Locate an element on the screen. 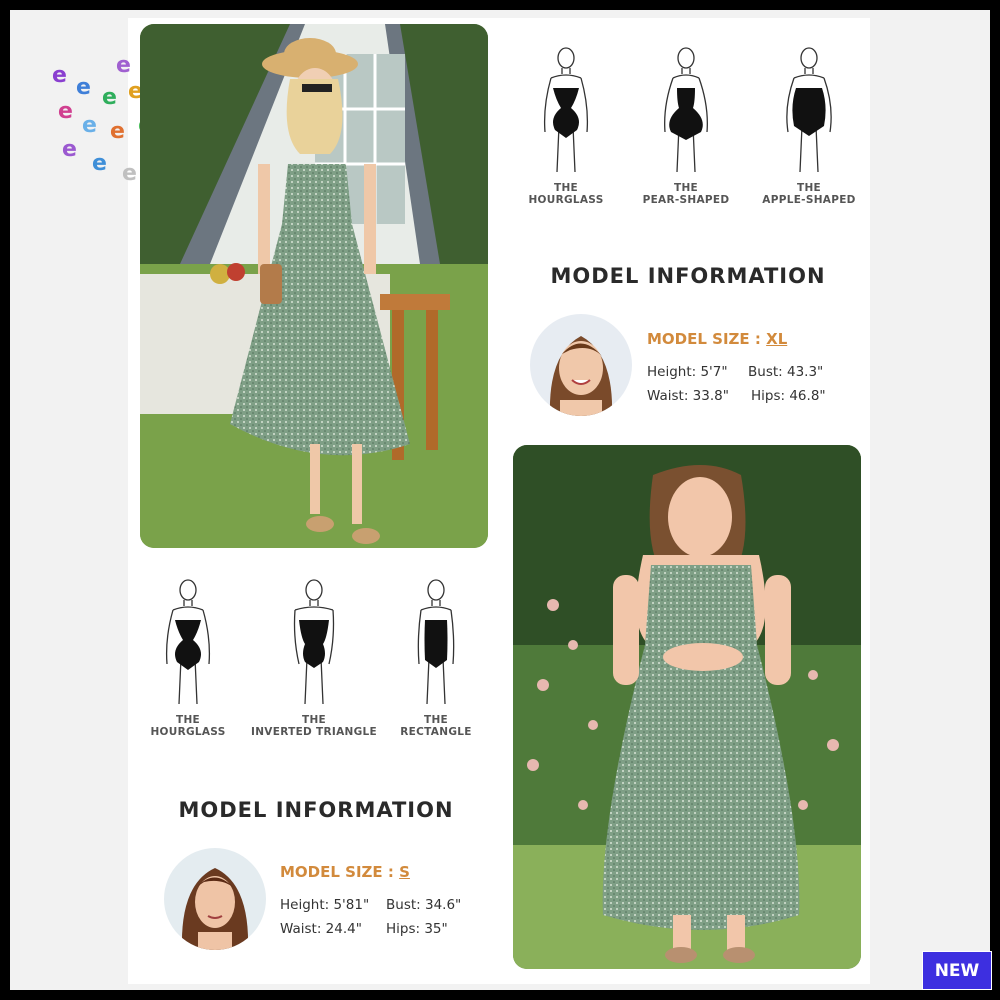 The width and height of the screenshot is (1000, 1000). body-shape-inverted-triangle-bottom: THE INVERTED TRIANGLE is located at coordinates (314, 658).